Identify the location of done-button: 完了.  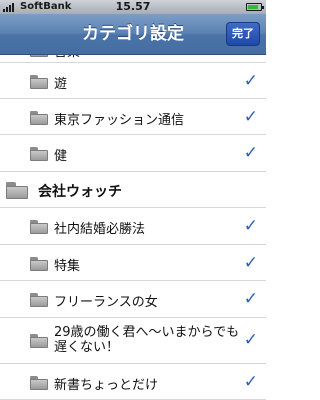
(243, 34).